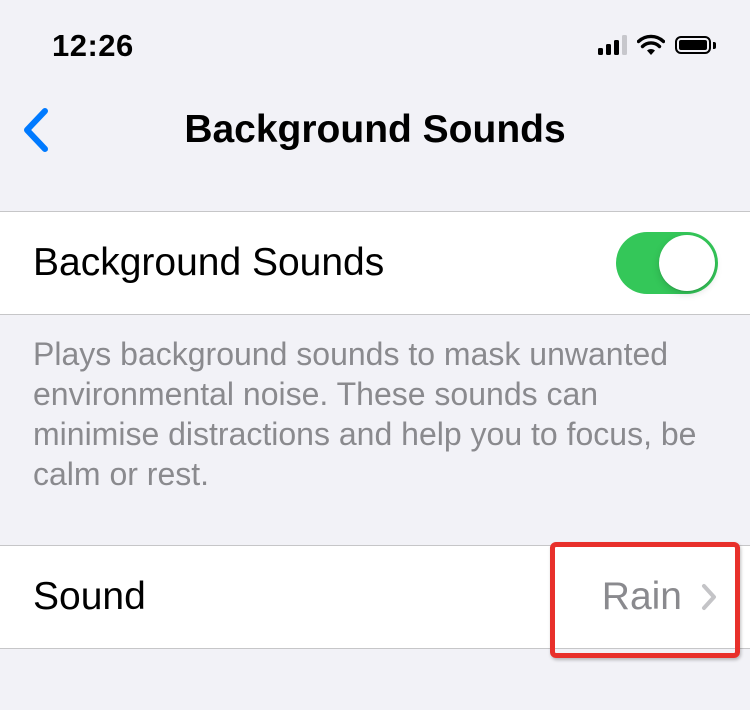  I want to click on wifi-icon, so click(651, 44).